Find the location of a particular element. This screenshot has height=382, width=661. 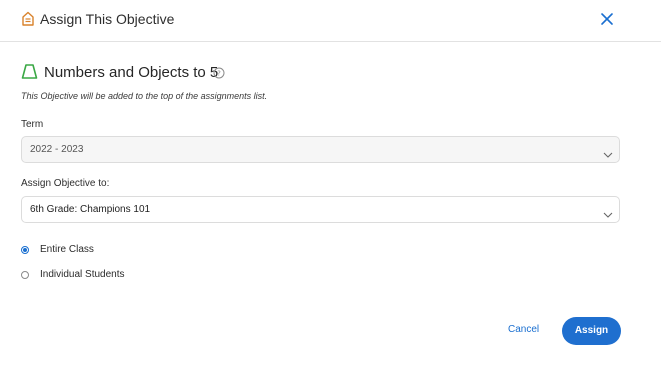

trapezoid-icon is located at coordinates (29, 71).